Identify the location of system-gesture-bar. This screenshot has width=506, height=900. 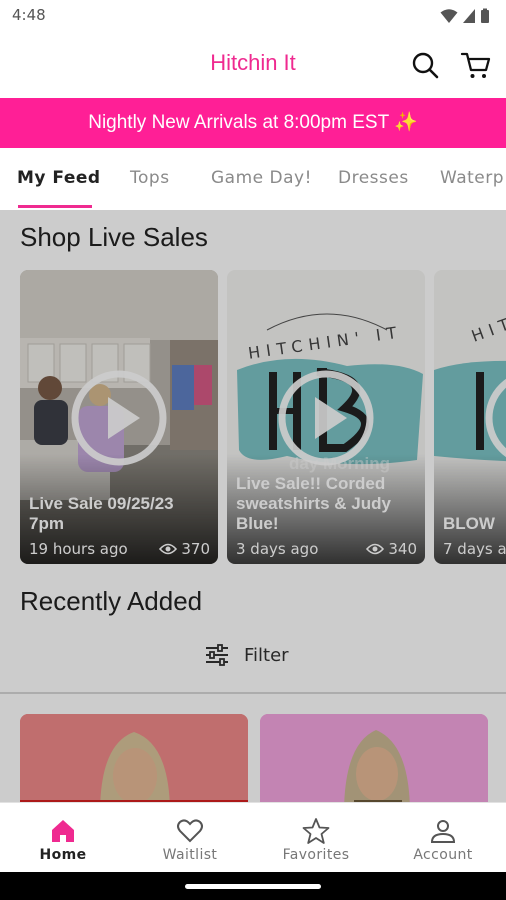
(253, 886).